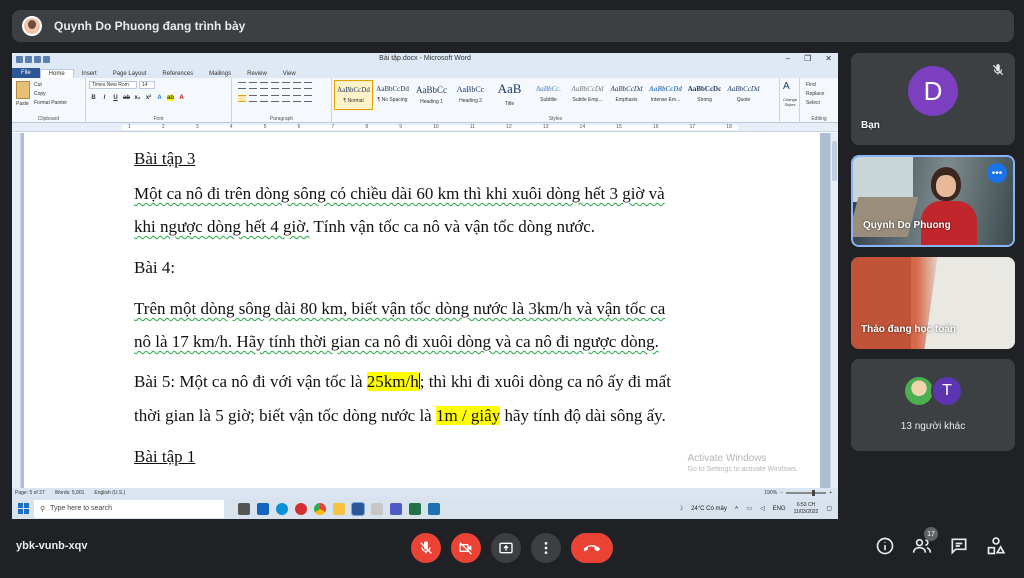  Describe the element at coordinates (148, 98) in the screenshot. I see `superscript-button: x²` at that location.